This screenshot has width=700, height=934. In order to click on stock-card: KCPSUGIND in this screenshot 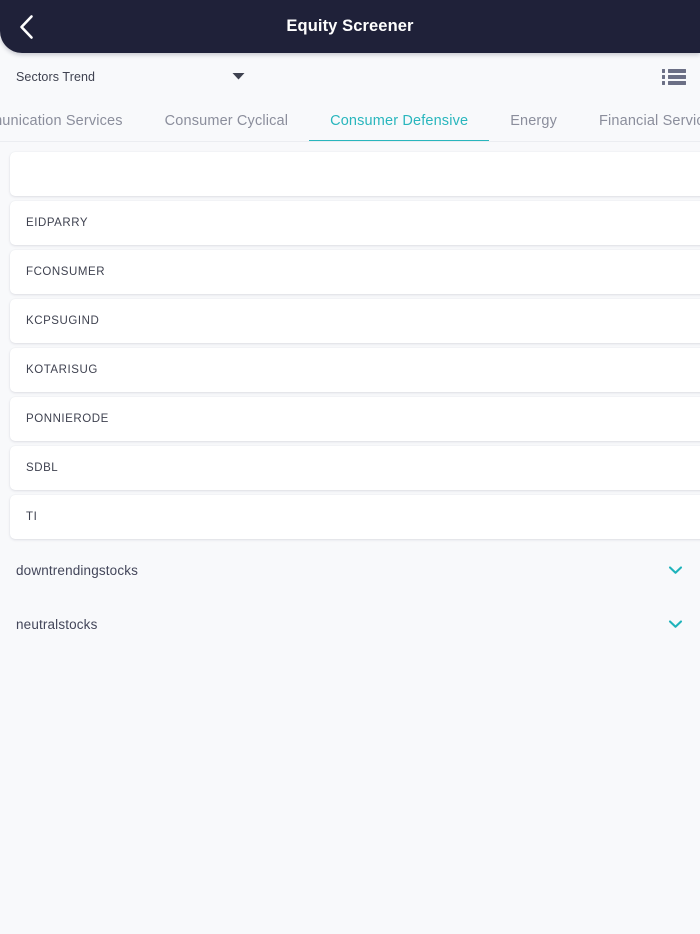, I will do `click(355, 321)`.